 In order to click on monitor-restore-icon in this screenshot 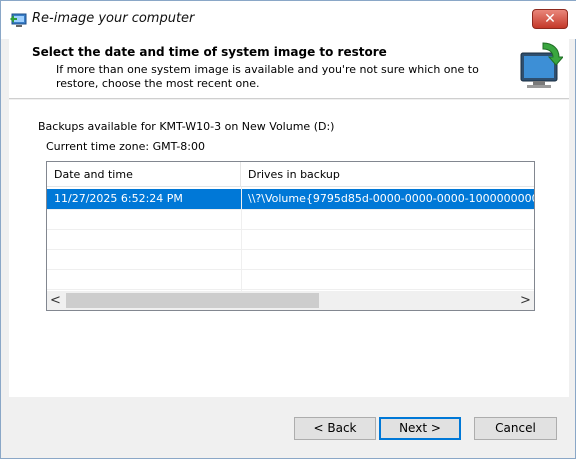, I will do `click(541, 65)`.